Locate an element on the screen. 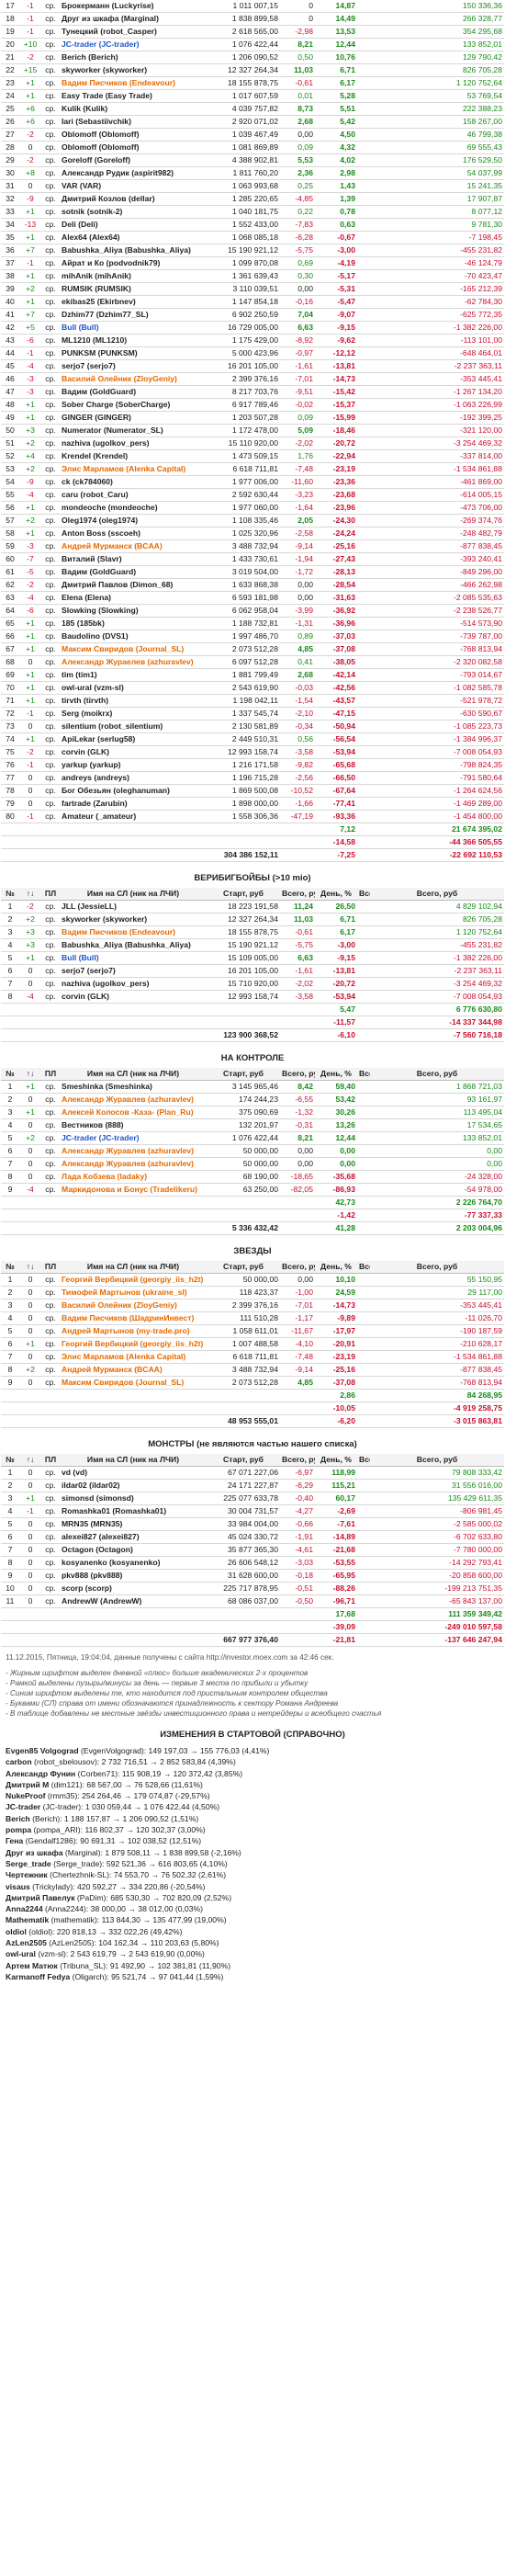  trader-name: Oleg1974 (oleg1974) is located at coordinates (134, 521).